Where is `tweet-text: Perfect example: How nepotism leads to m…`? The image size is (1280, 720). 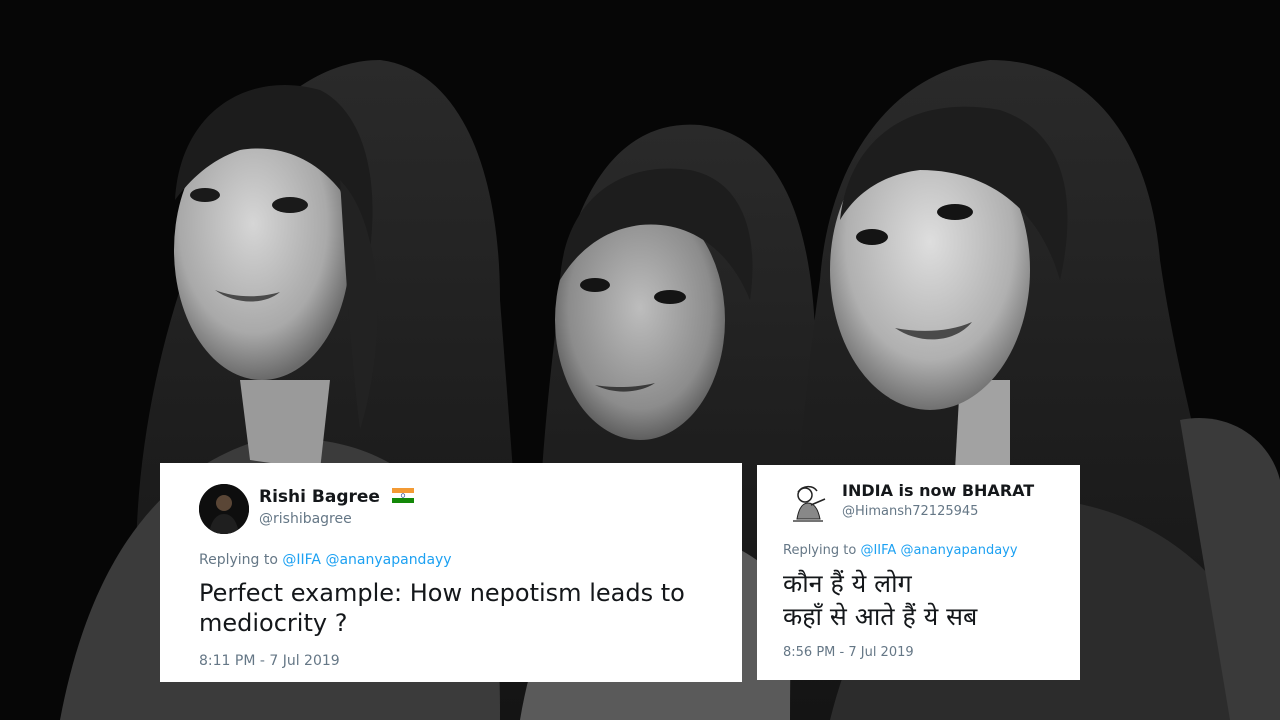 tweet-text: Perfect example: How nepotism leads to m… is located at coordinates (459, 608).